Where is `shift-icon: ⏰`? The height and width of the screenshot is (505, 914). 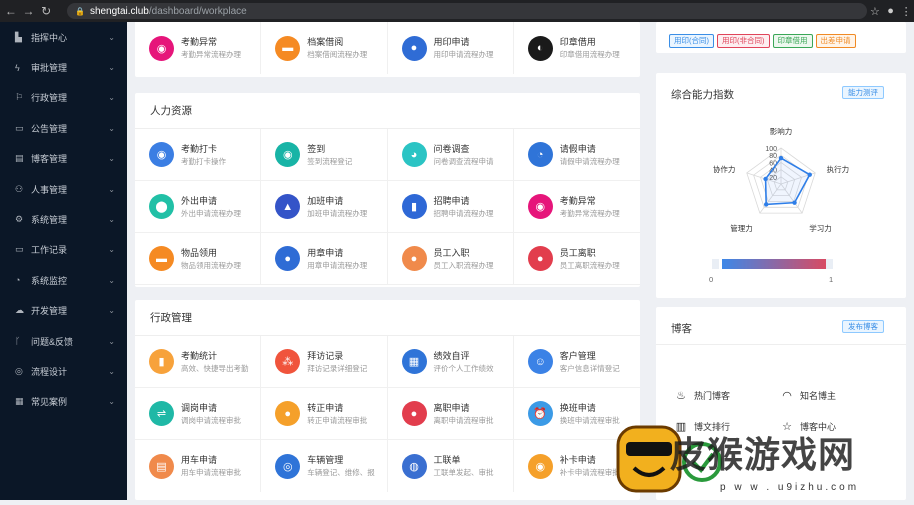
shift-icon: ⏰ is located at coordinates (540, 413).